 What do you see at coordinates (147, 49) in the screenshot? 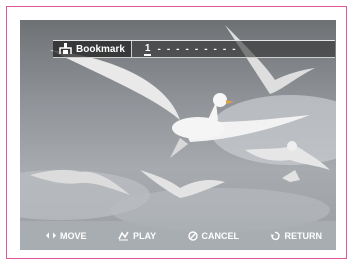
I see `bookmark-slot-current: 1` at bounding box center [147, 49].